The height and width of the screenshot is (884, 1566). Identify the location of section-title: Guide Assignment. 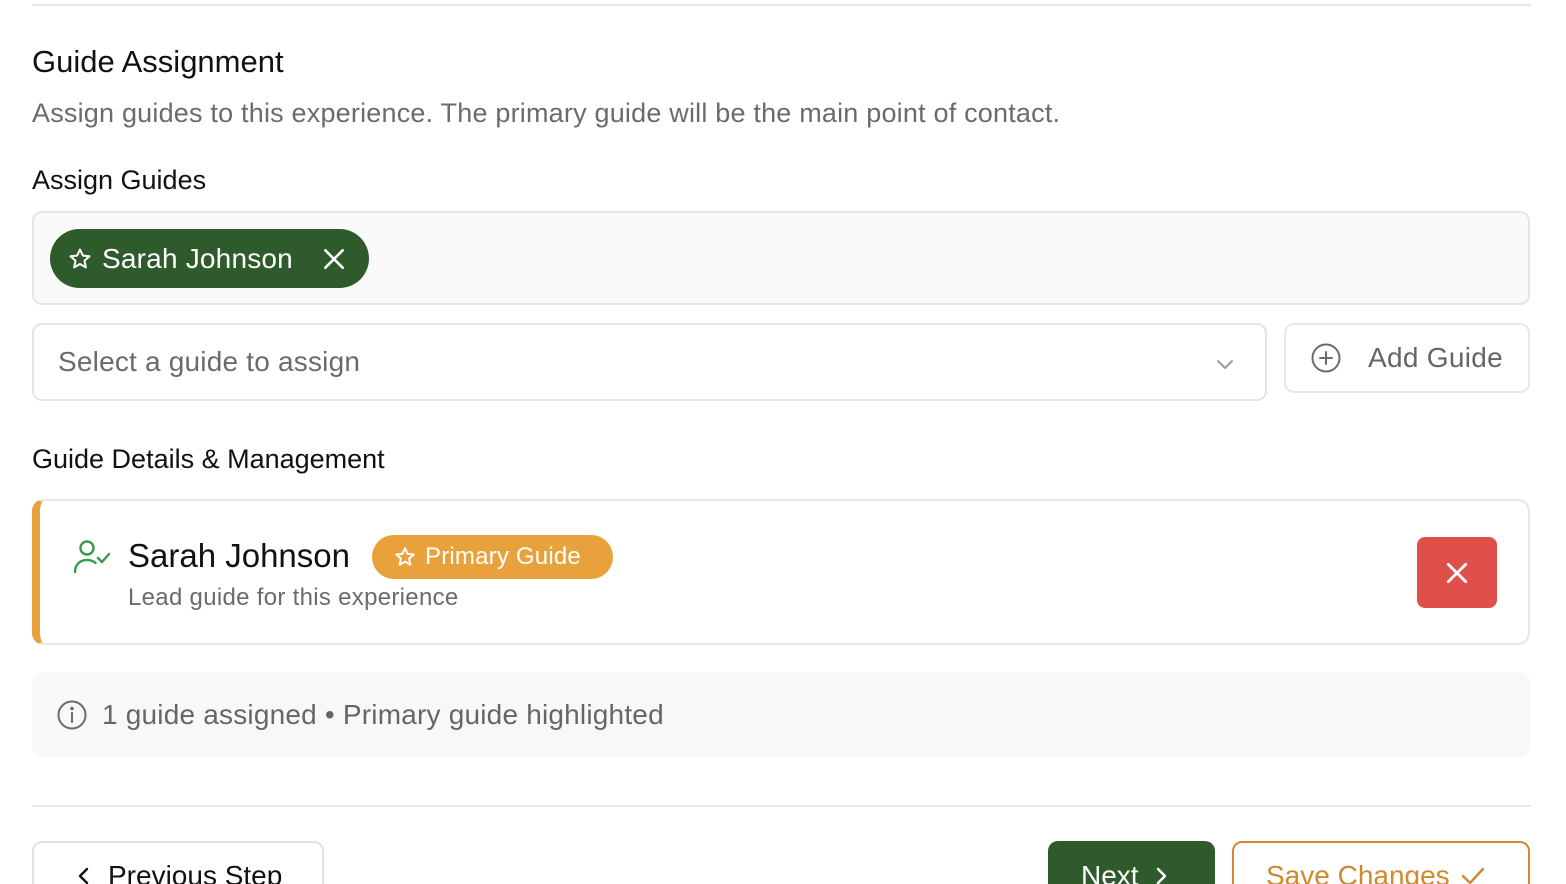
(158, 61).